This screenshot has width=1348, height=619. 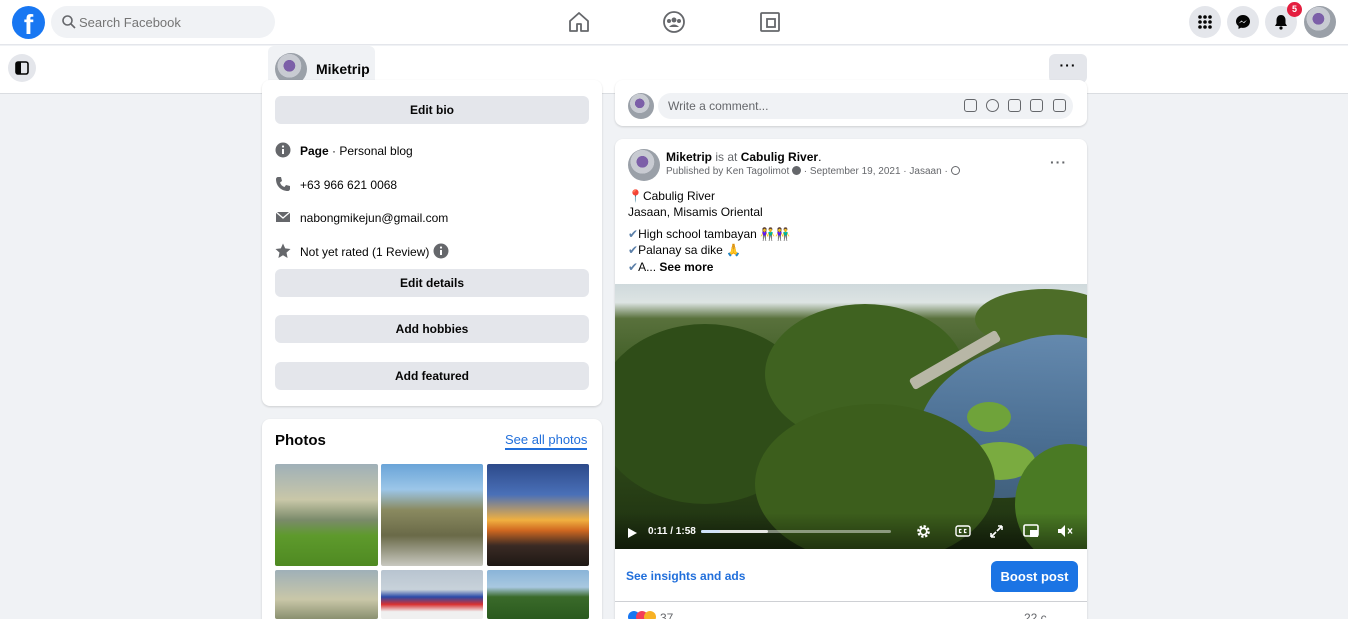 I want to click on post-text: Palanay sa dike 🙏, so click(x=690, y=250).